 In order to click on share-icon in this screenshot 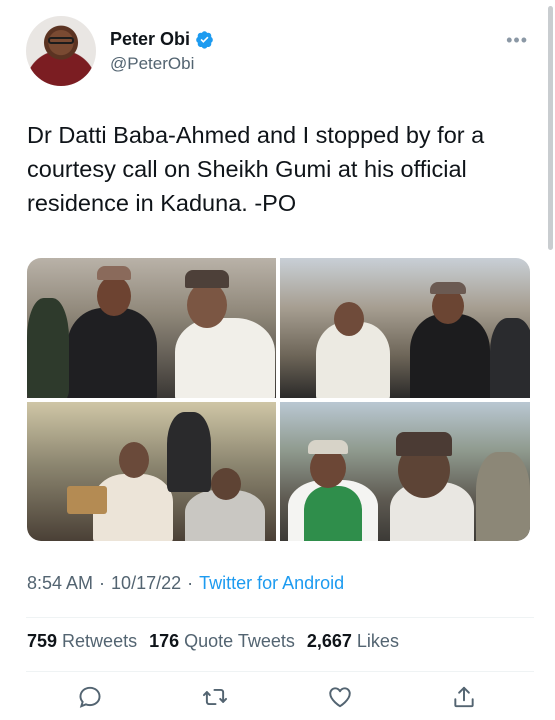, I will do `click(465, 698)`.